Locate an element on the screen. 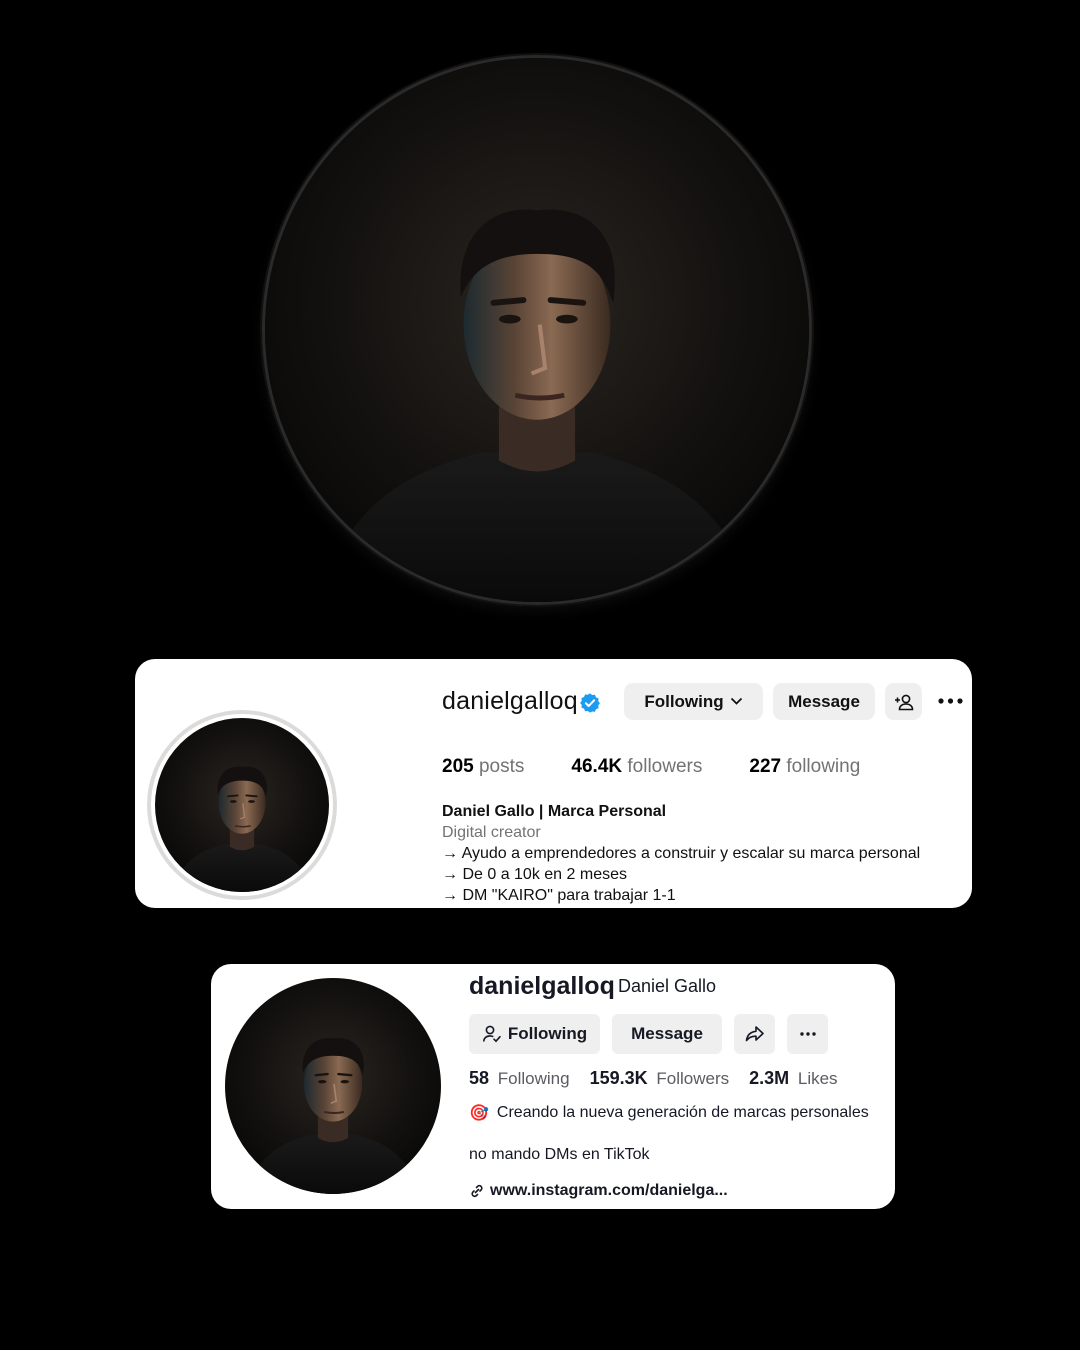 The height and width of the screenshot is (1350, 1080). more-options-button is located at coordinates (807, 1034).